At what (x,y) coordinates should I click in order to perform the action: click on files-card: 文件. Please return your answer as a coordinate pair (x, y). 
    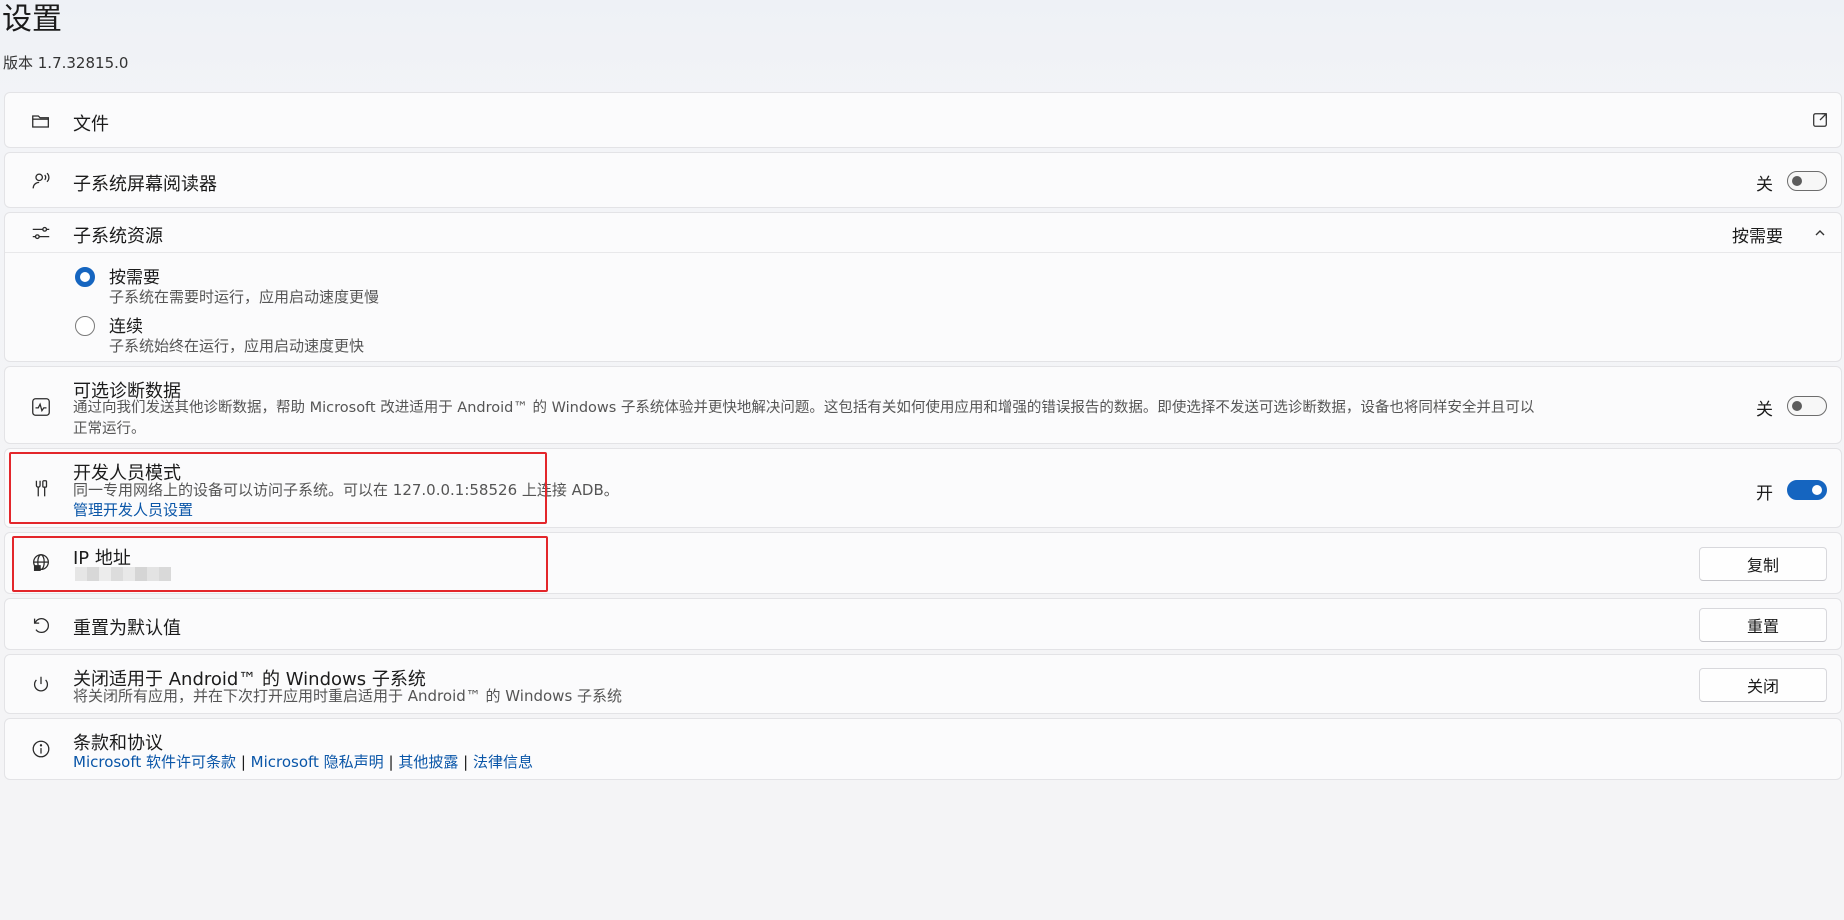
    Looking at the image, I should click on (923, 120).